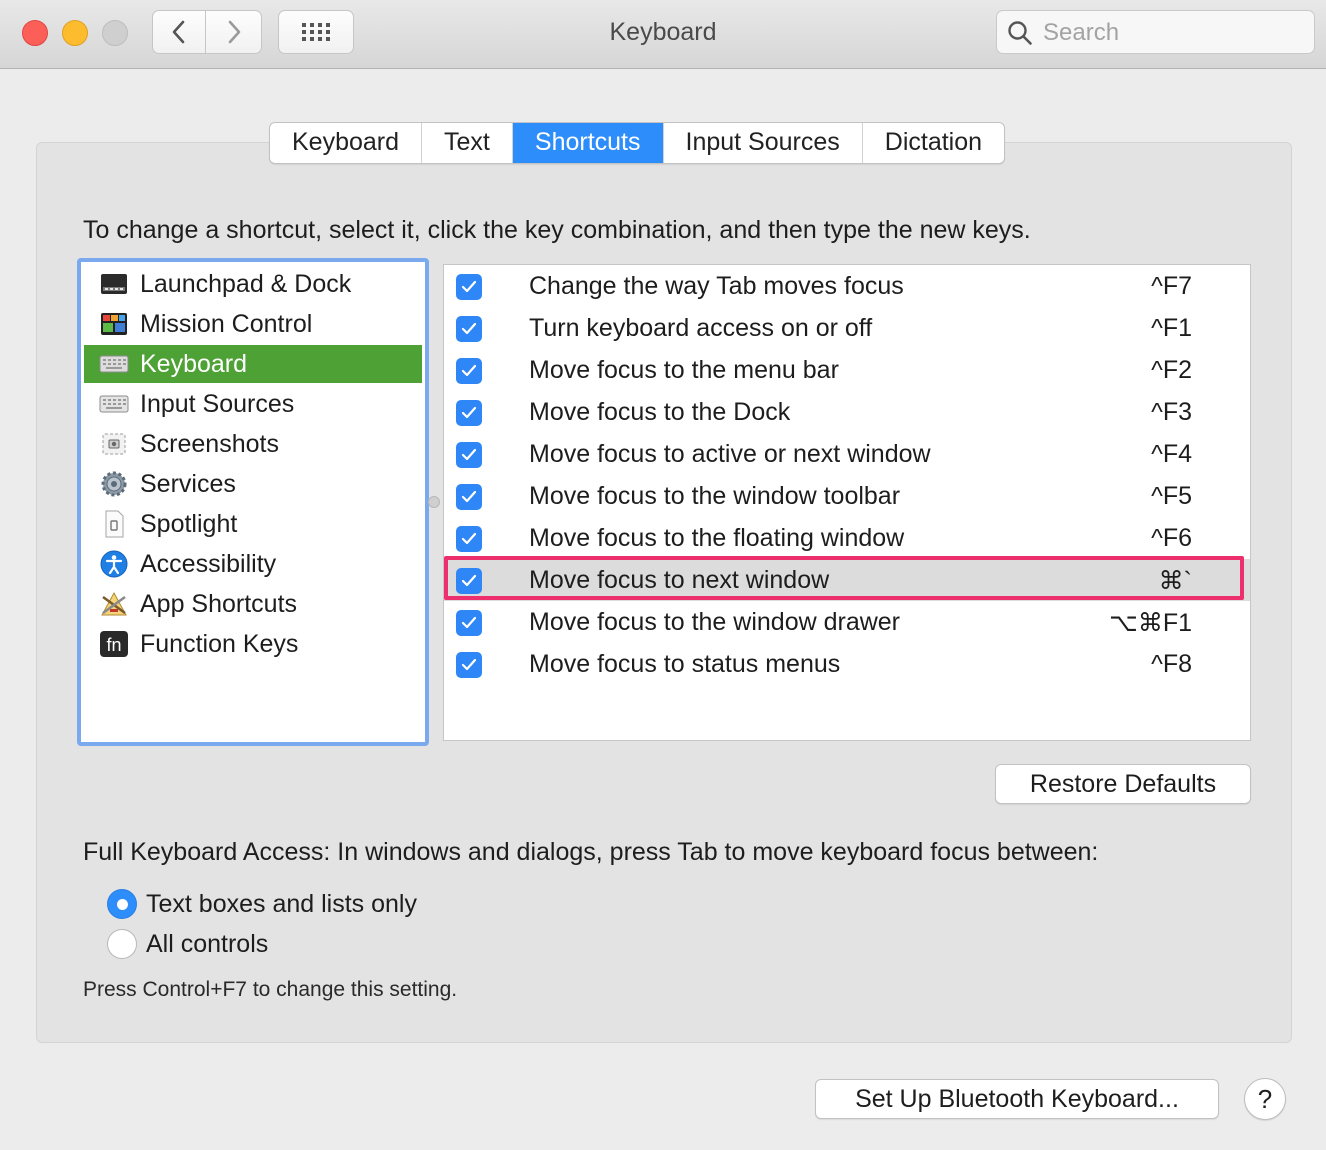 Image resolution: width=1326 pixels, height=1150 pixels. I want to click on category-mission-control: Mission Control, so click(253, 324).